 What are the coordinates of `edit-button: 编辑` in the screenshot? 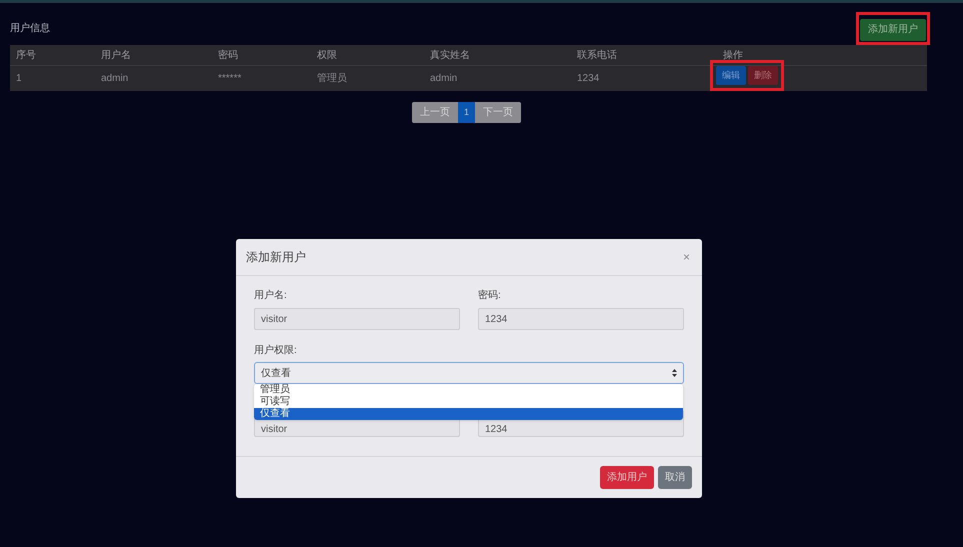 It's located at (731, 75).